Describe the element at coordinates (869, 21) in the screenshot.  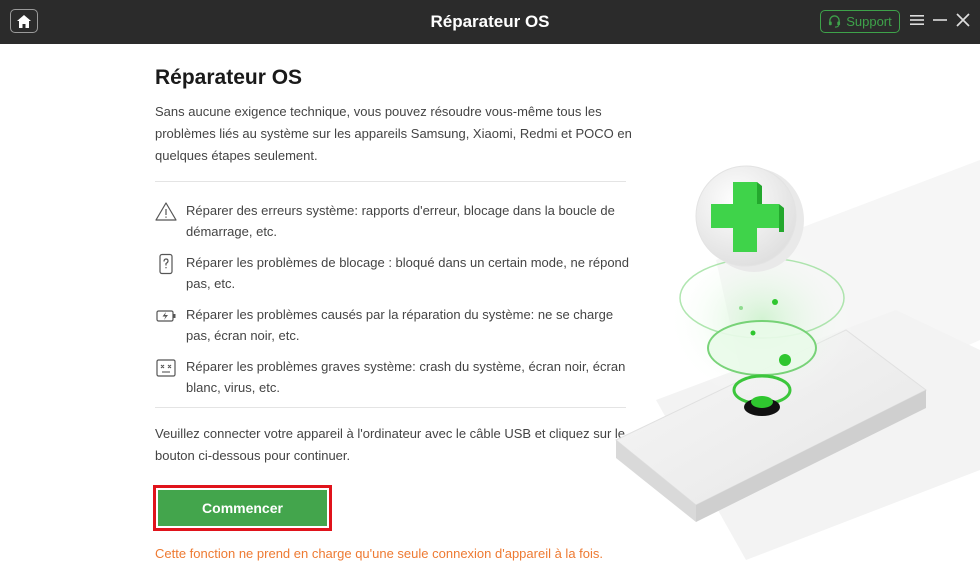
I see `support-label: Support` at that location.